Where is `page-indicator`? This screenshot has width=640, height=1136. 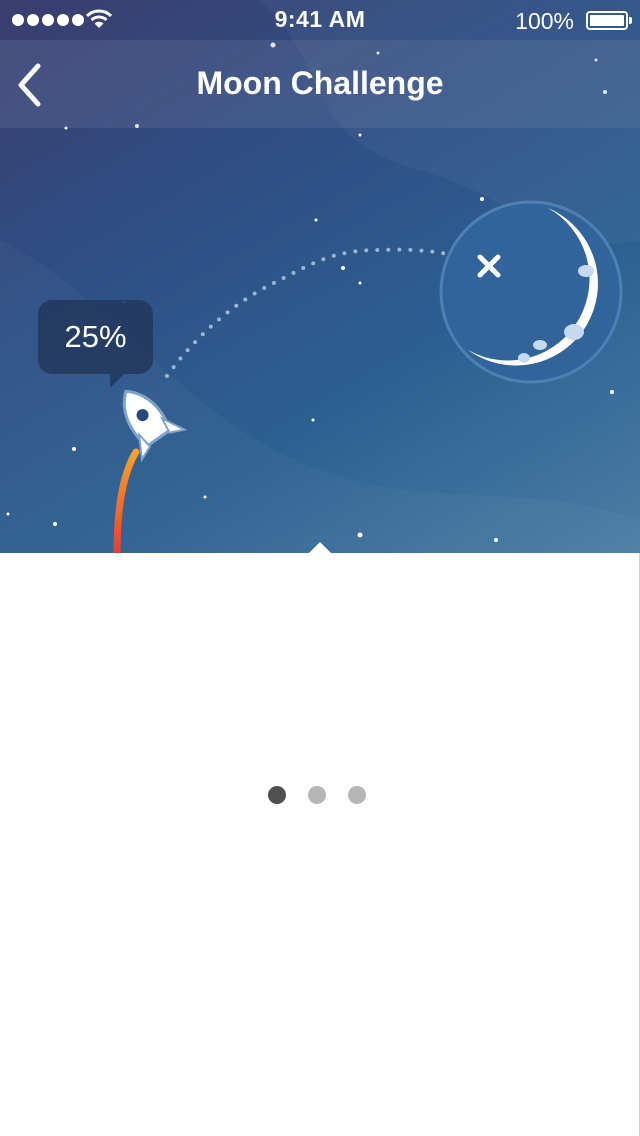 page-indicator is located at coordinates (317, 795).